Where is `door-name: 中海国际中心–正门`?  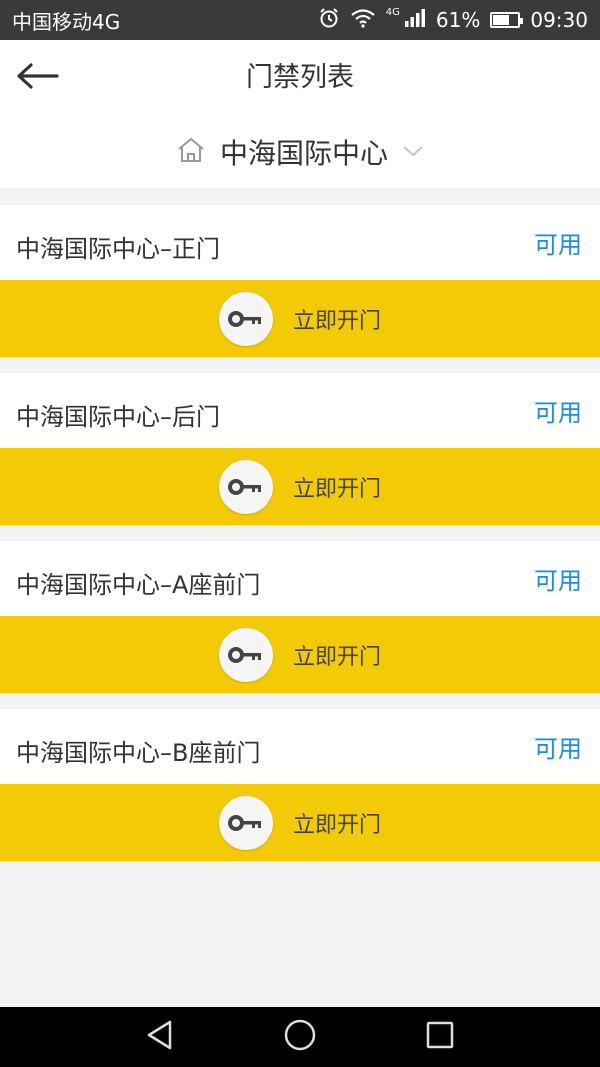 door-name: 中海国际中心–正门 is located at coordinates (118, 249).